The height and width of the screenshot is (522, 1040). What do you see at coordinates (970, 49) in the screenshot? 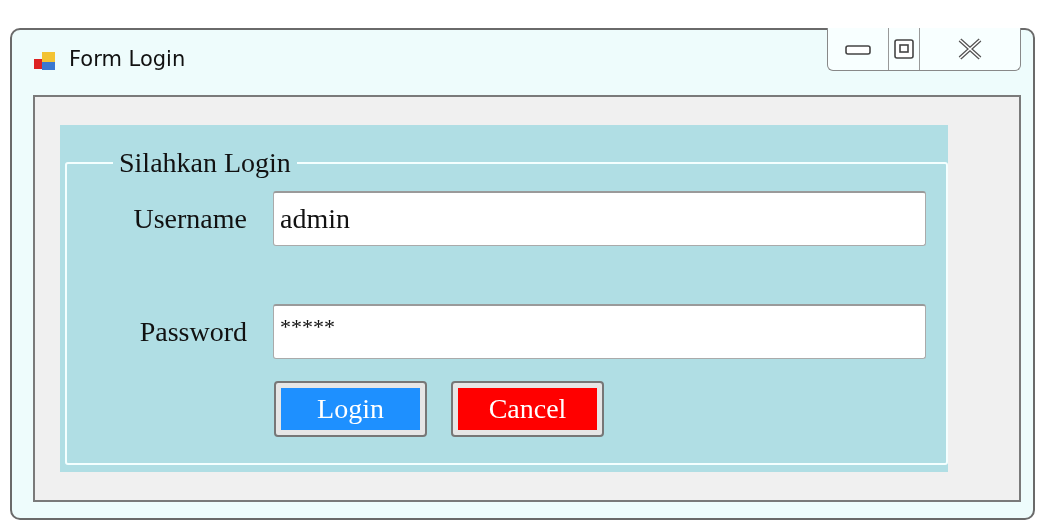
I see `close-icon` at bounding box center [970, 49].